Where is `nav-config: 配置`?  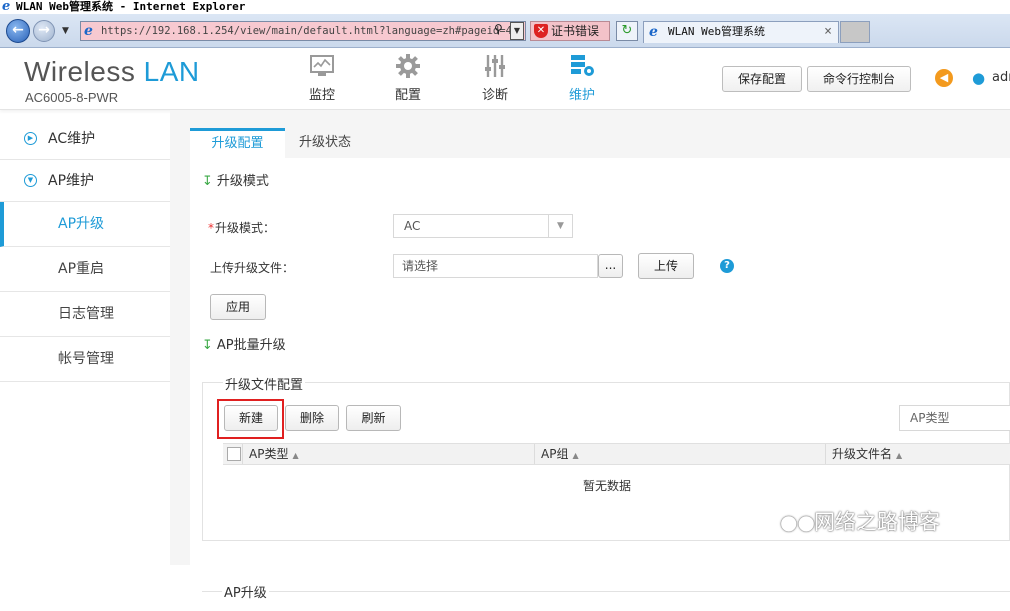 nav-config: 配置 is located at coordinates (408, 77).